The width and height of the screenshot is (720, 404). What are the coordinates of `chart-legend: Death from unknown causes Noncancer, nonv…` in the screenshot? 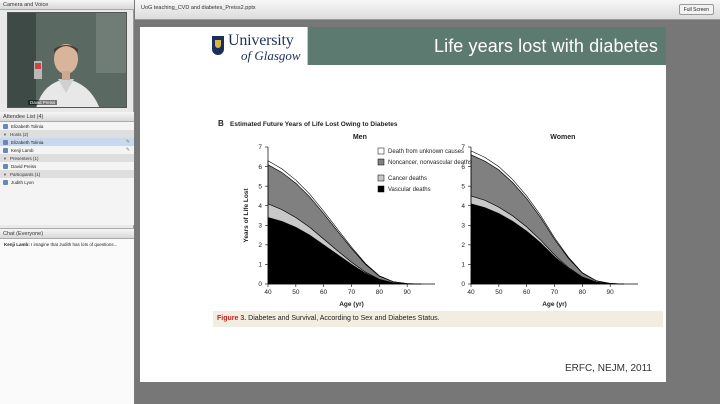 It's located at (424, 170).